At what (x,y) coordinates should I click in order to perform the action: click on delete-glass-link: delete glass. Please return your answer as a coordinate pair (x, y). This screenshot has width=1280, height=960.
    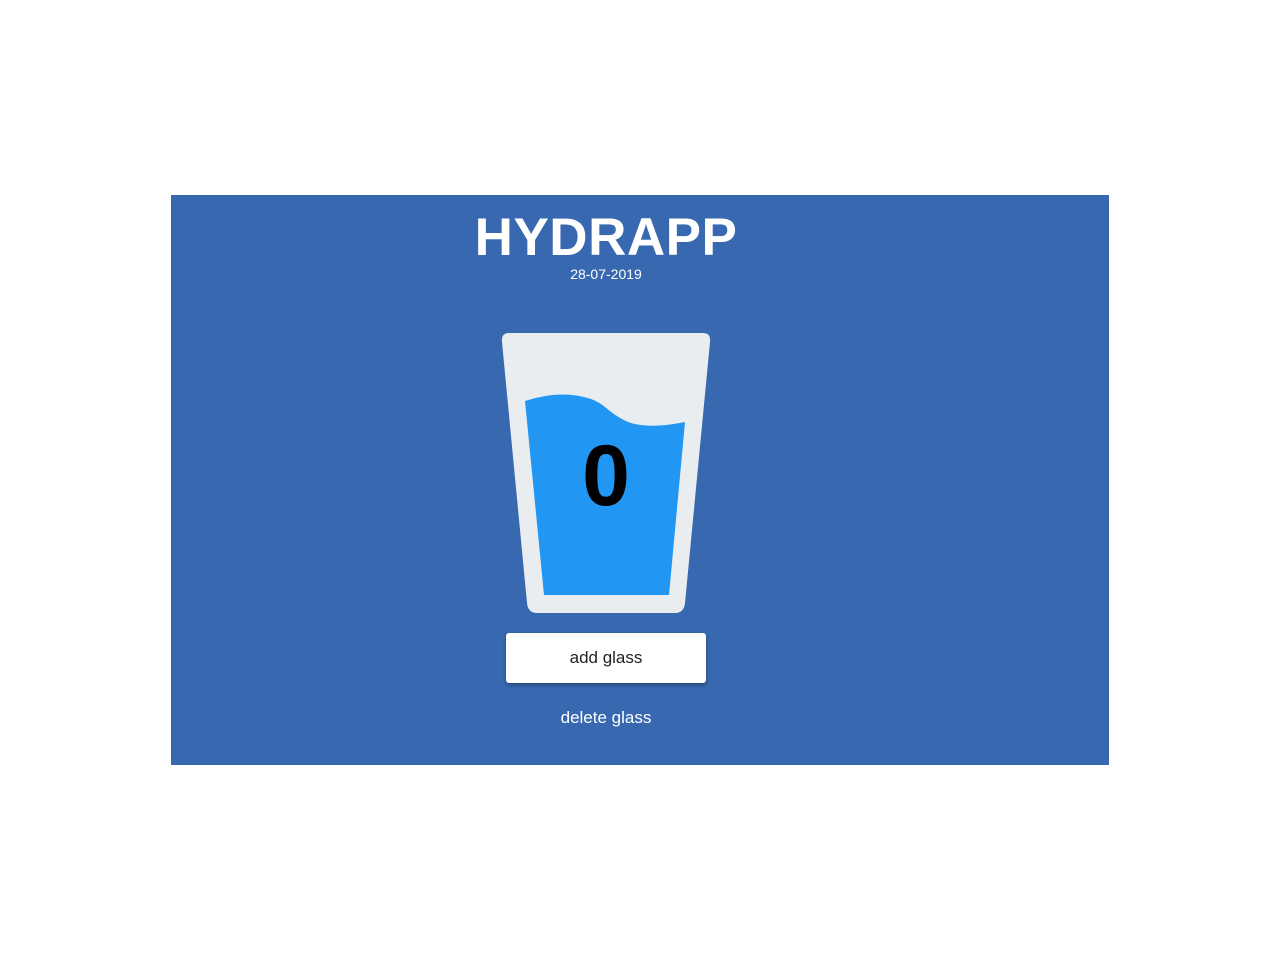
    Looking at the image, I should click on (606, 718).